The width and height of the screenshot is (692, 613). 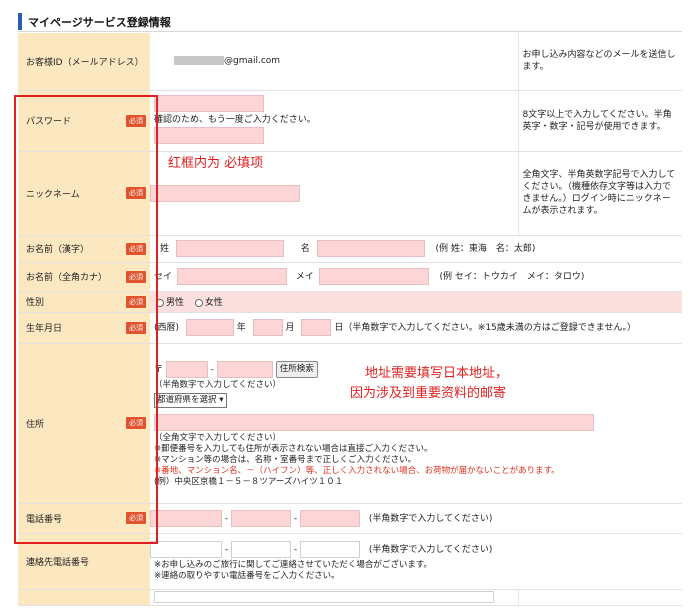 I want to click on birth-day-input, so click(x=316, y=327).